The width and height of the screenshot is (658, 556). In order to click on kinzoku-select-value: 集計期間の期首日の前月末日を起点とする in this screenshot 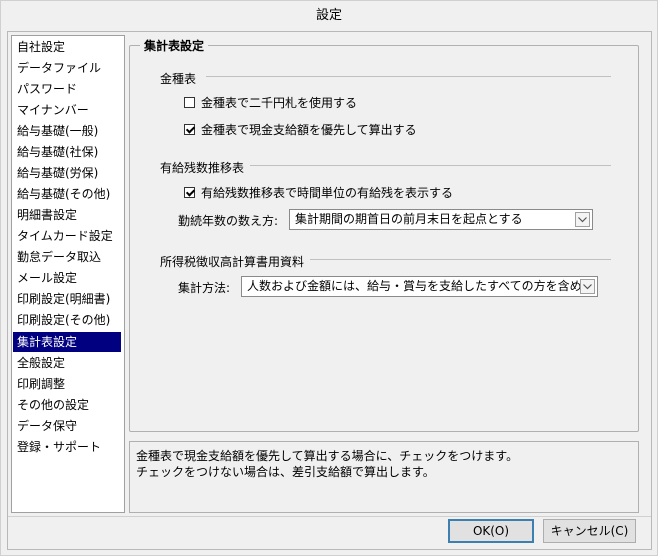, I will do `click(409, 219)`.